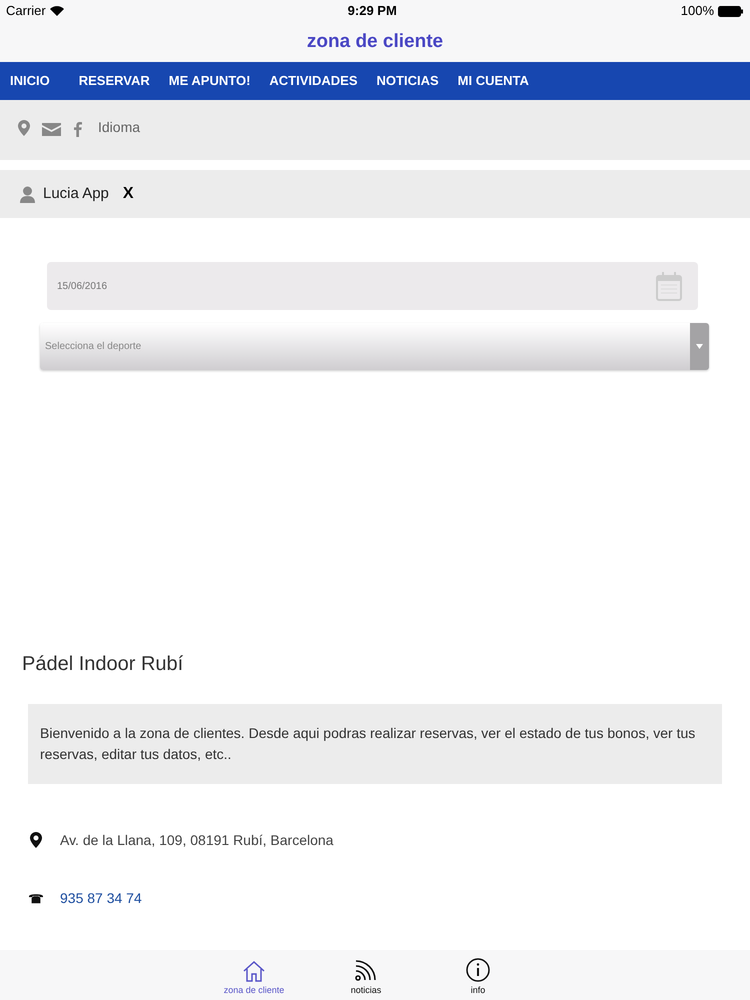  Describe the element at coordinates (36, 898) in the screenshot. I see `telephone-icon` at that location.